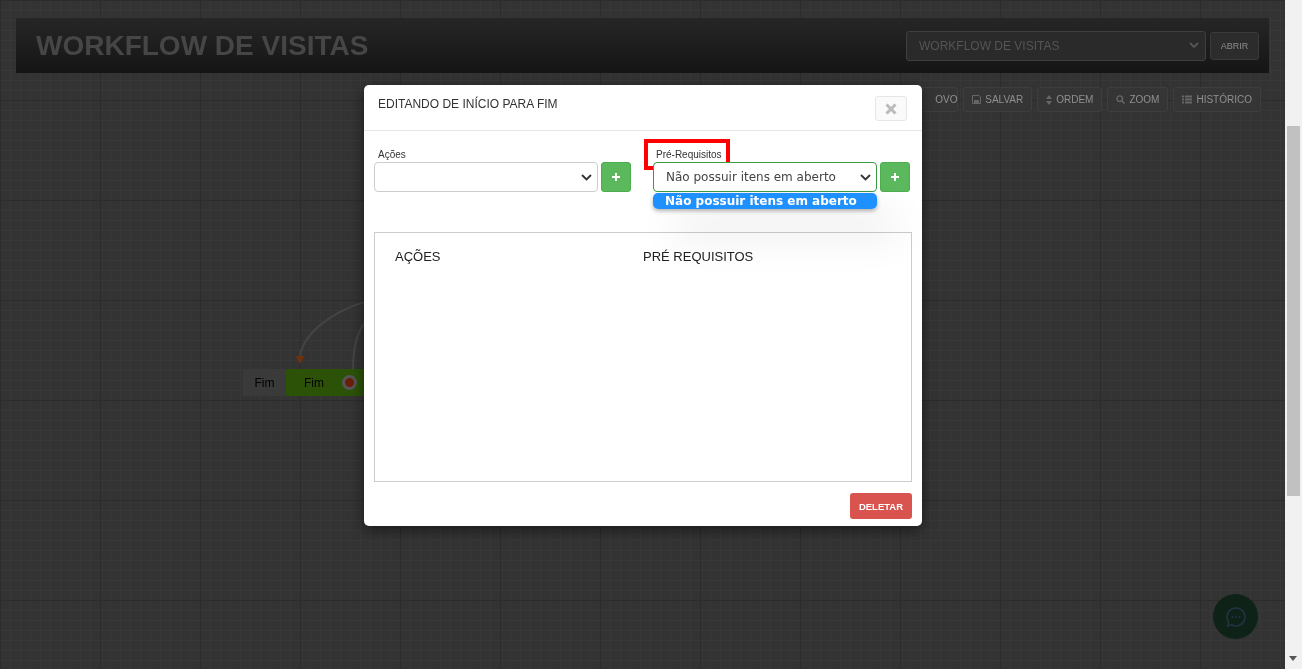 This screenshot has width=1302, height=669. I want to click on chat-button, so click(1235, 616).